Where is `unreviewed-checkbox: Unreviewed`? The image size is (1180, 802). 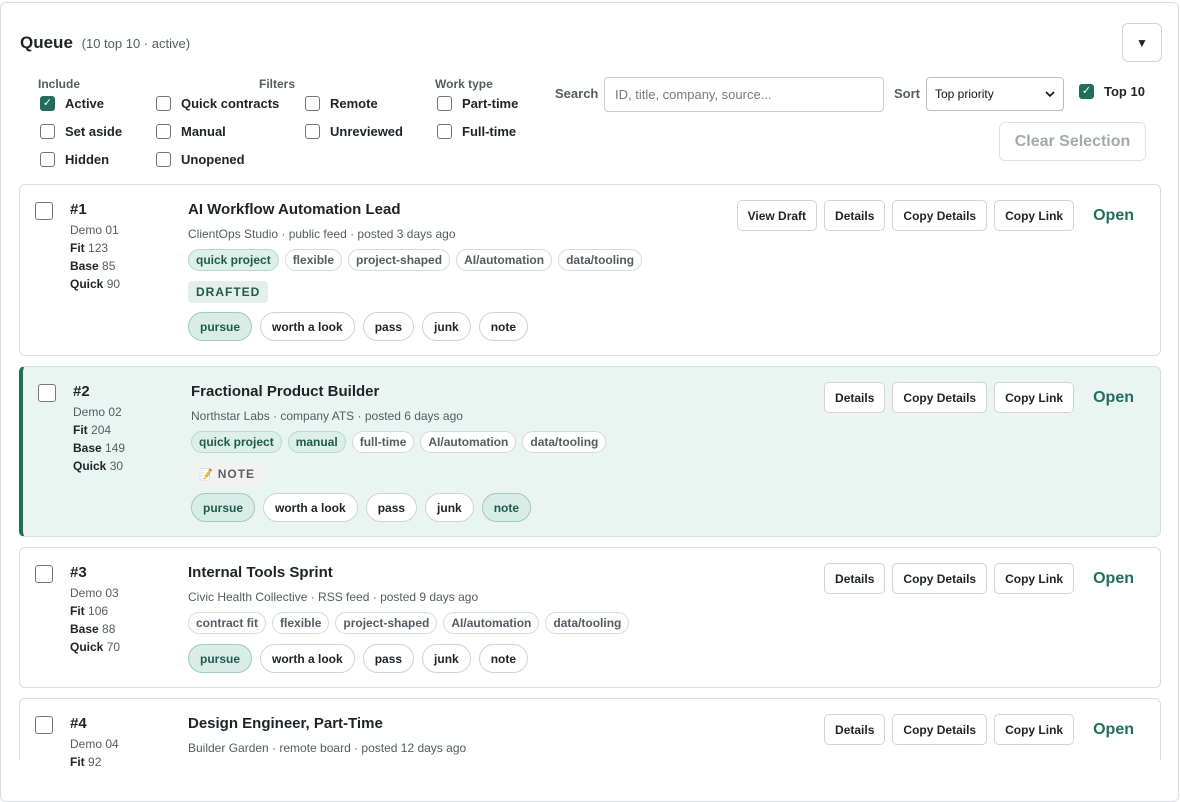 unreviewed-checkbox: Unreviewed is located at coordinates (354, 131).